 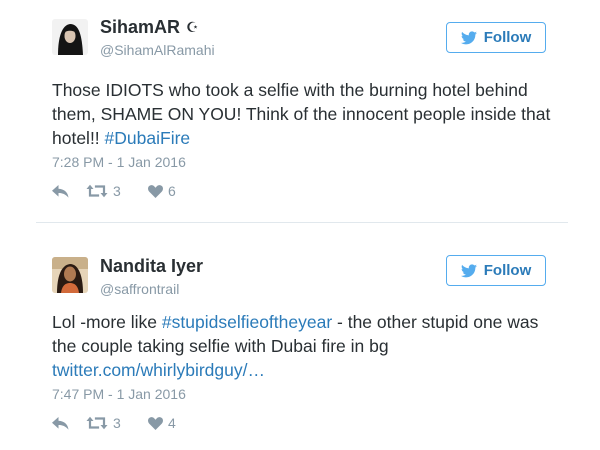 I want to click on display-name: Nandita Iyer, so click(x=151, y=266).